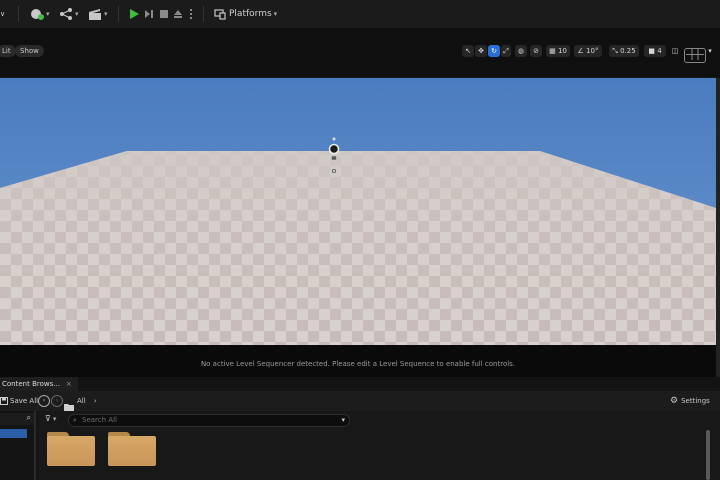  I want to click on globe-icon: ◍, so click(521, 51).